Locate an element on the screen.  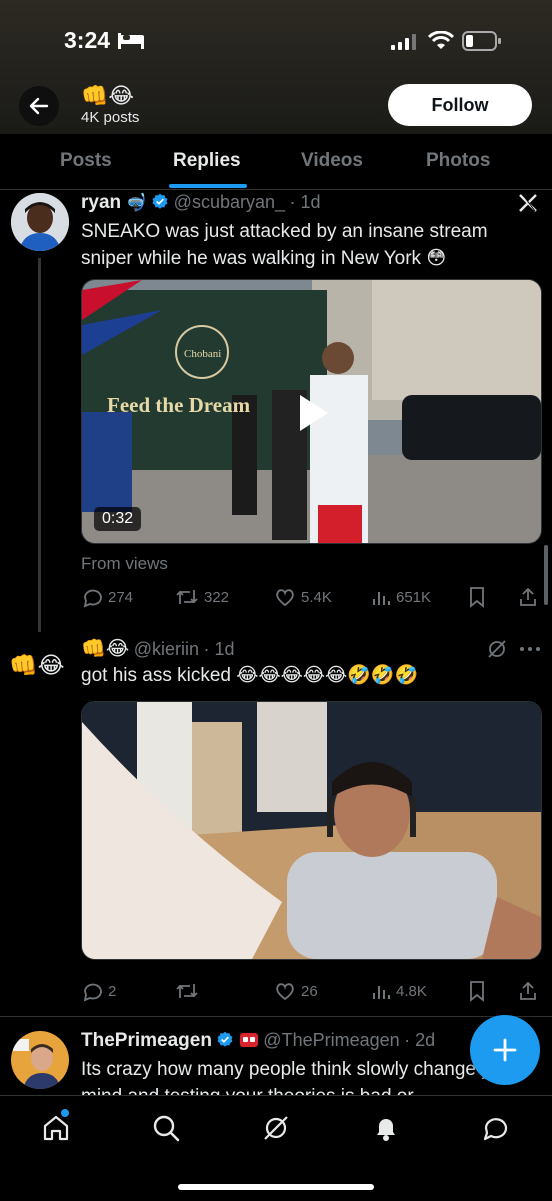
tweet-2-author-name: 👊😂 is located at coordinates (105, 649).